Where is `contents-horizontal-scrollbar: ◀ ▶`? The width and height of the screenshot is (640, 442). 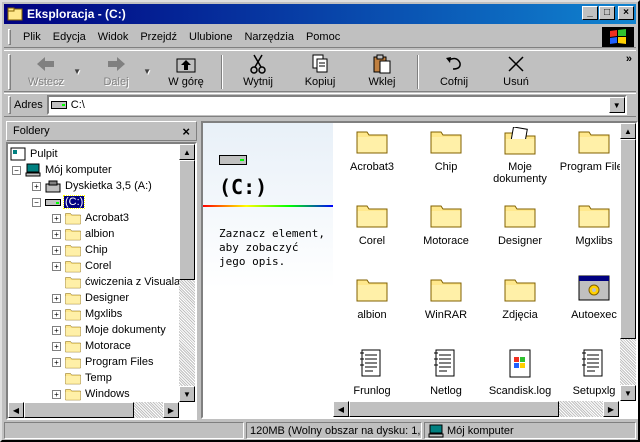
contents-horizontal-scrollbar: ◀ ▶ is located at coordinates (476, 409).